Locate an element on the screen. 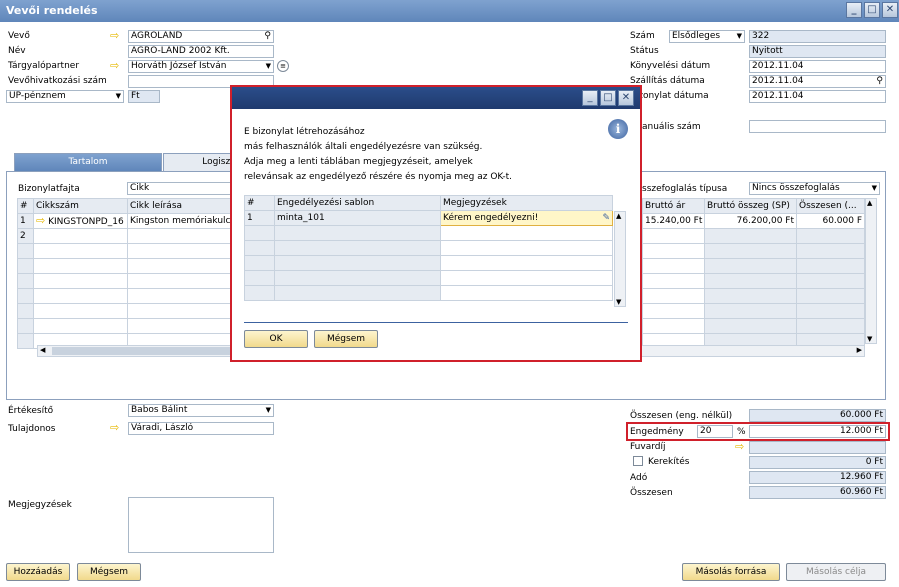  nev-label: Név is located at coordinates (17, 51).